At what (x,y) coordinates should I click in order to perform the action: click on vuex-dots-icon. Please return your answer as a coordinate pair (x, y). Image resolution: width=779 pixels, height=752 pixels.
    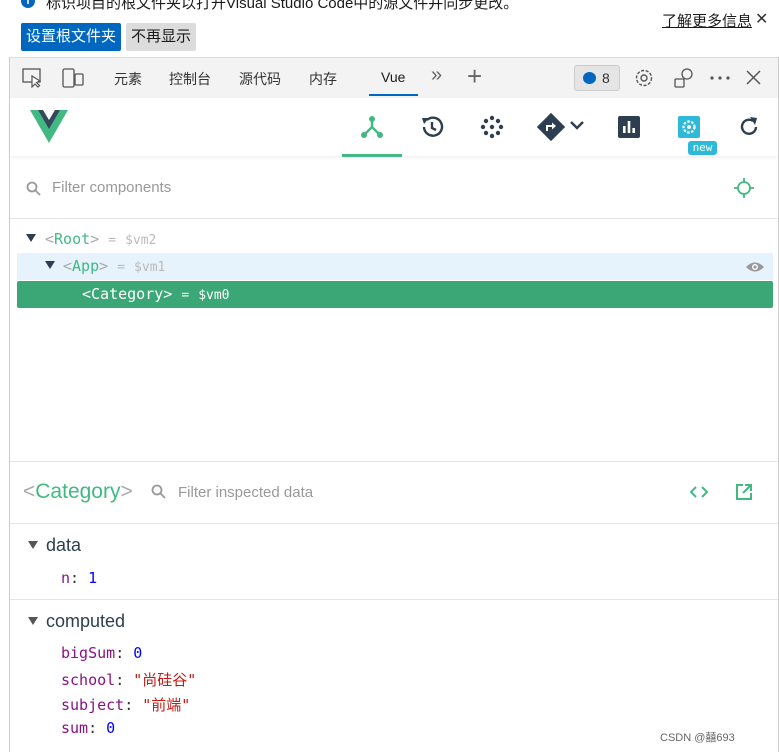
    Looking at the image, I should click on (492, 127).